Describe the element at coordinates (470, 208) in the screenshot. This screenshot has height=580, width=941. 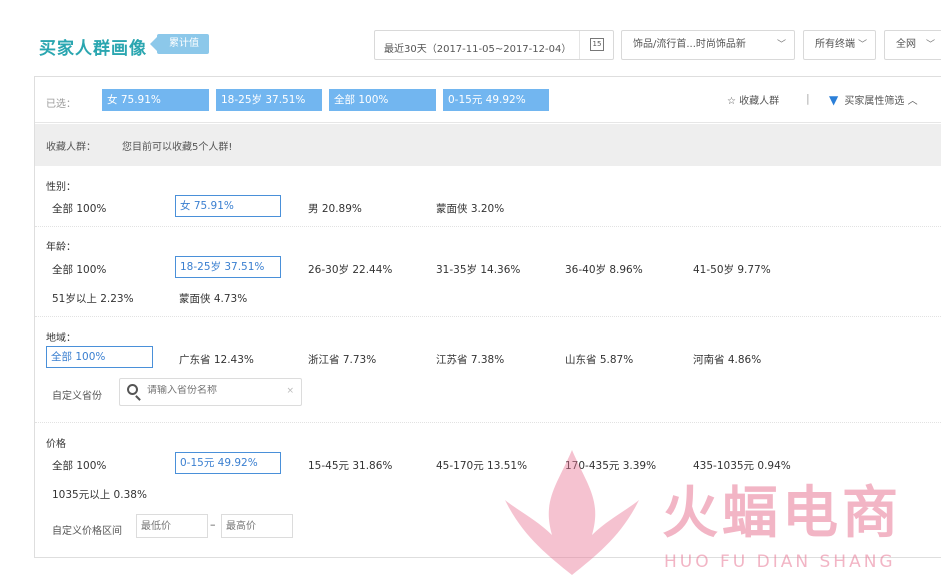
I see `gender-option-unknown: 蒙面侠 3.20%` at that location.